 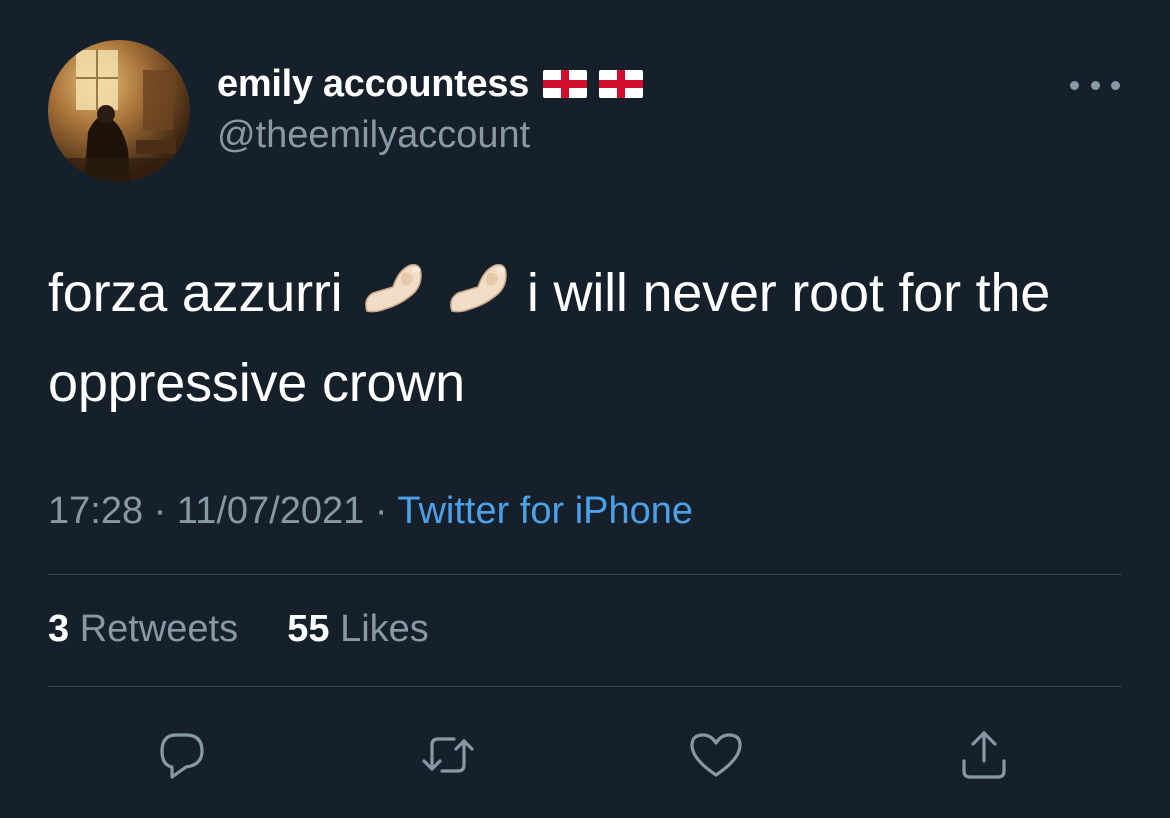 I want to click on likes-stat: 55 Likes, so click(x=358, y=629).